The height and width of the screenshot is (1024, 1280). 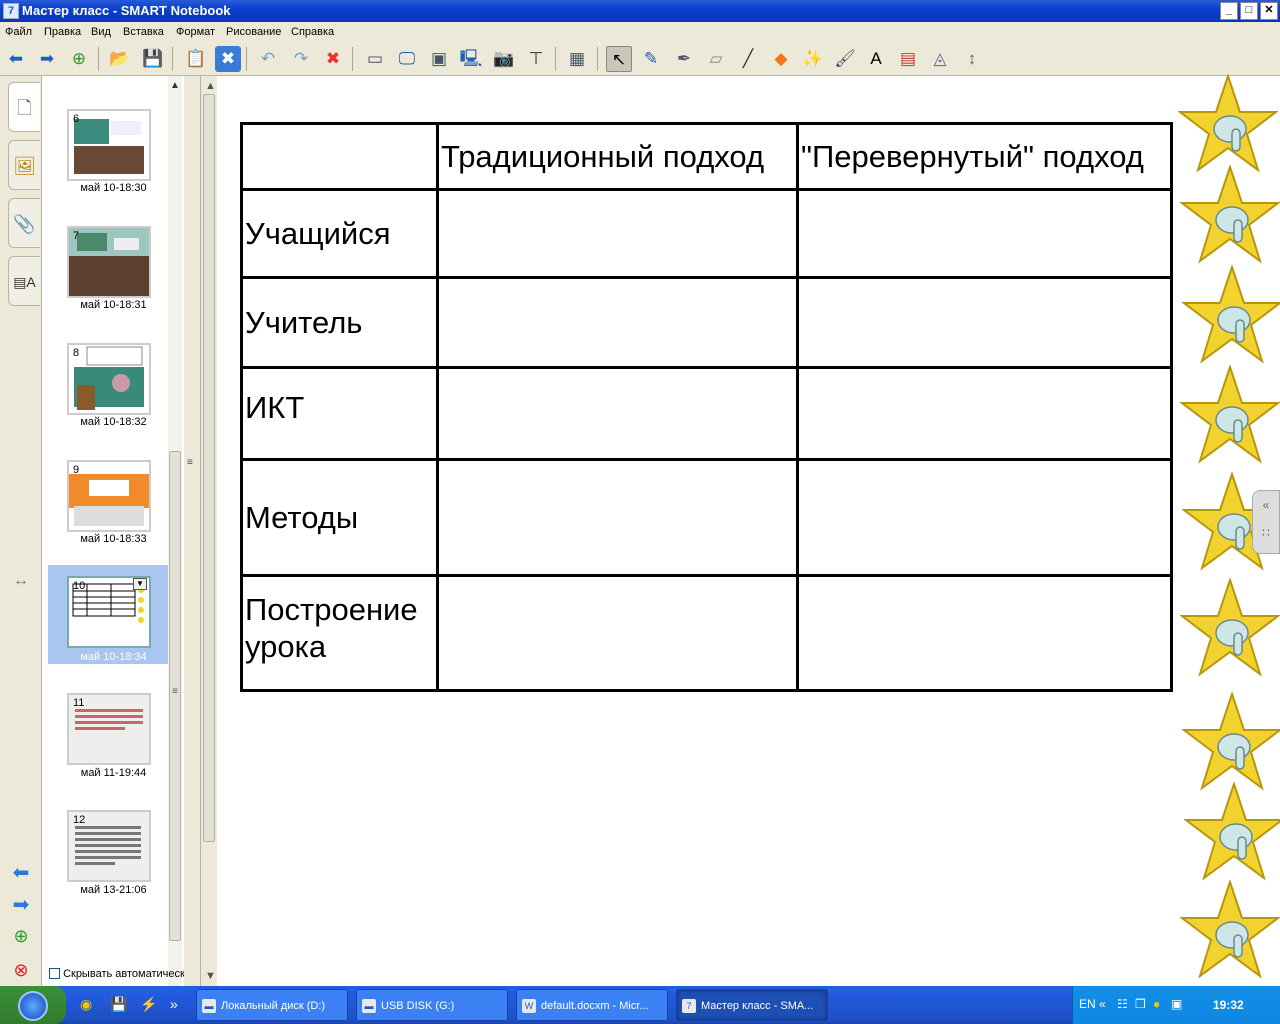 What do you see at coordinates (18, 32) in the screenshot?
I see `menu-file: Файл` at bounding box center [18, 32].